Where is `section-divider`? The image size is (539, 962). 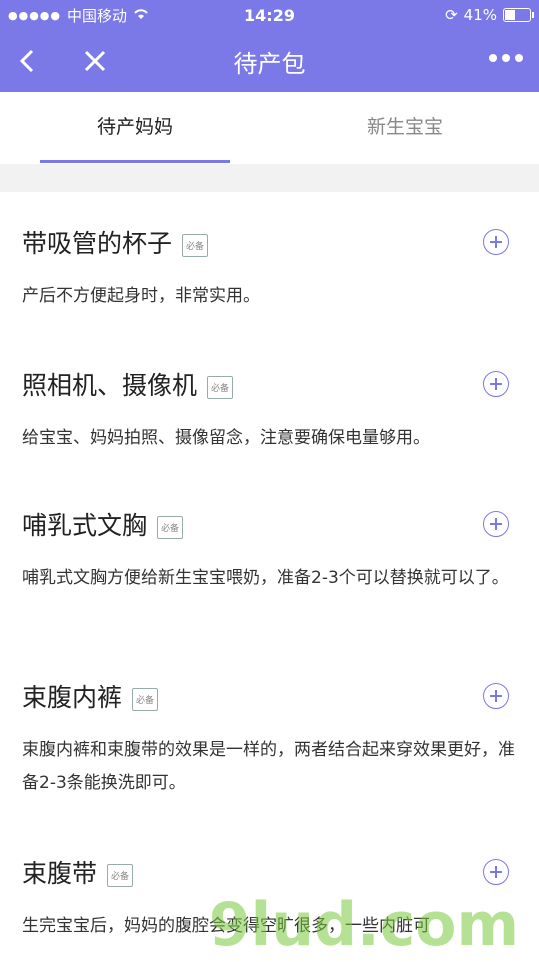 section-divider is located at coordinates (269, 178).